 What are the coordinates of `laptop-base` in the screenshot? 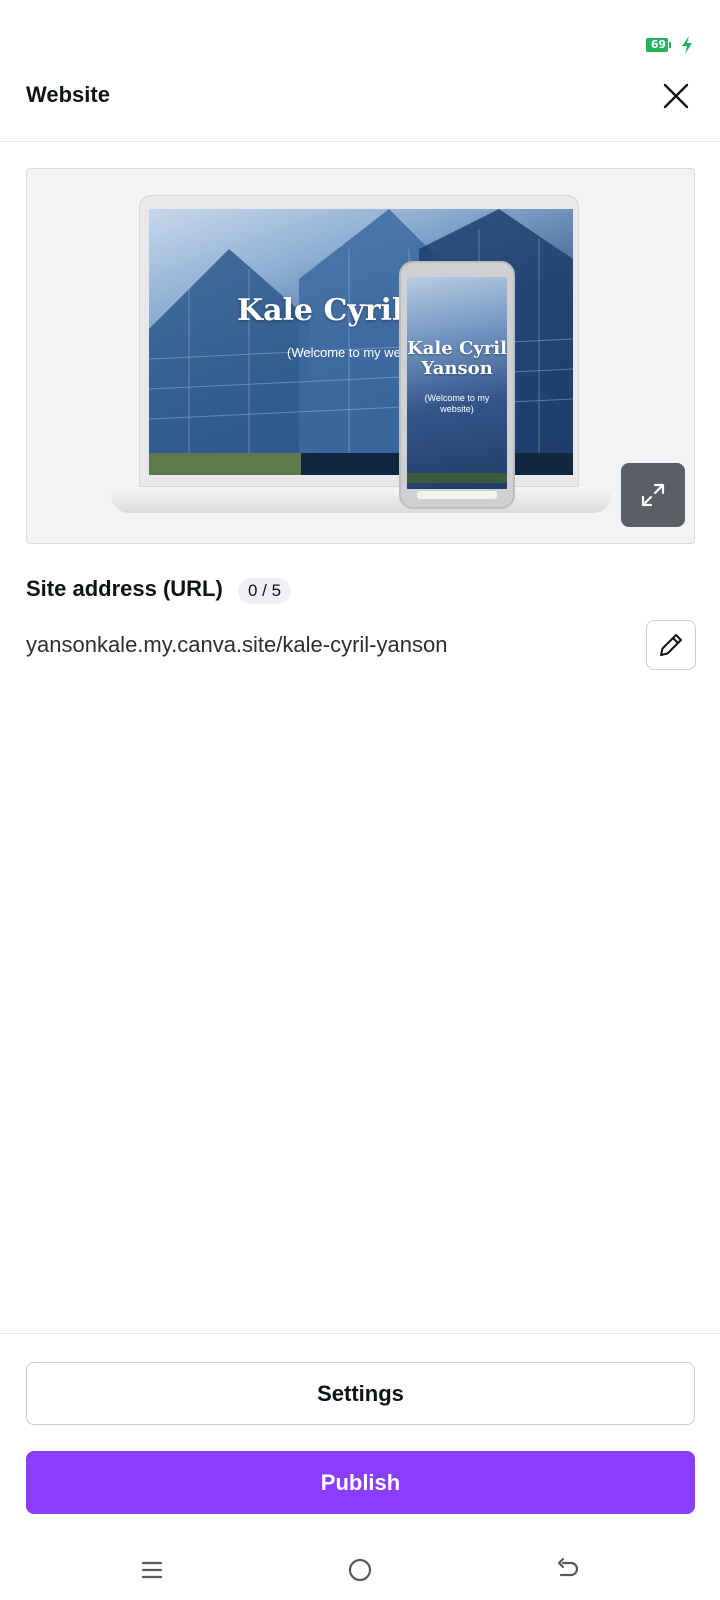 It's located at (361, 500).